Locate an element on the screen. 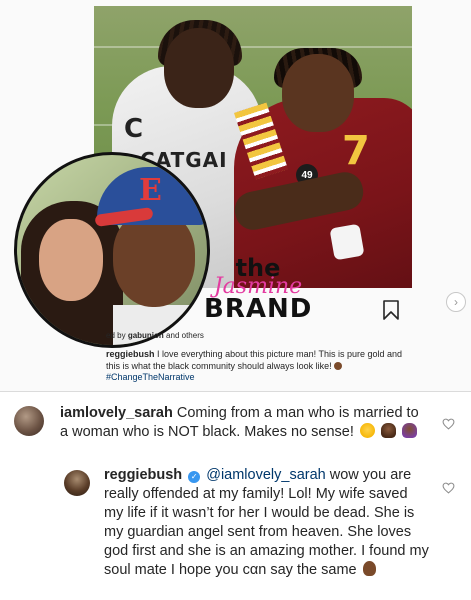  cap-letter: E is located at coordinates (150, 190).